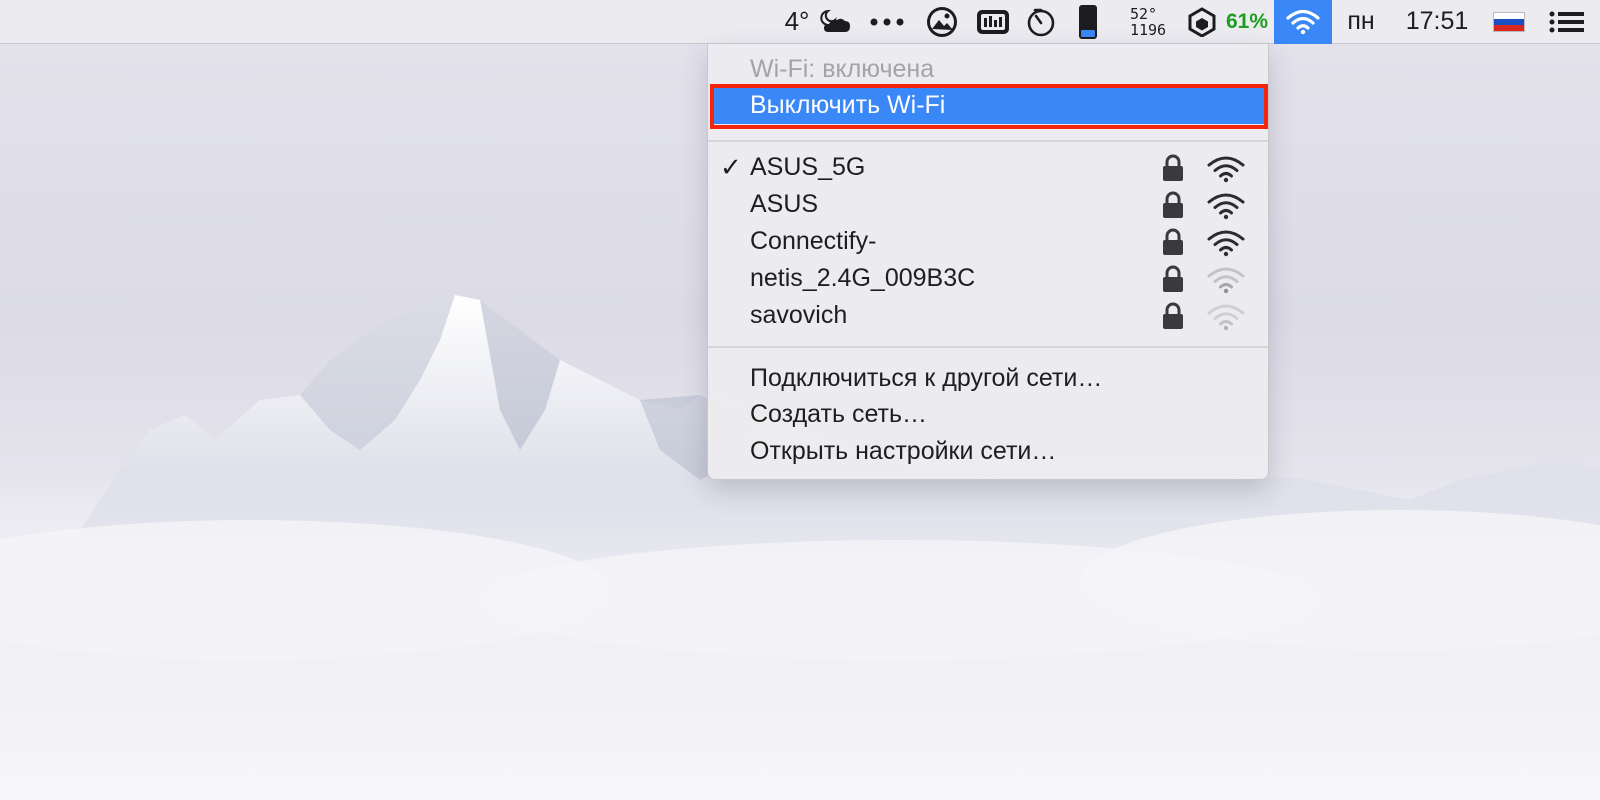  I want to click on clock: 17:51, so click(1437, 22).